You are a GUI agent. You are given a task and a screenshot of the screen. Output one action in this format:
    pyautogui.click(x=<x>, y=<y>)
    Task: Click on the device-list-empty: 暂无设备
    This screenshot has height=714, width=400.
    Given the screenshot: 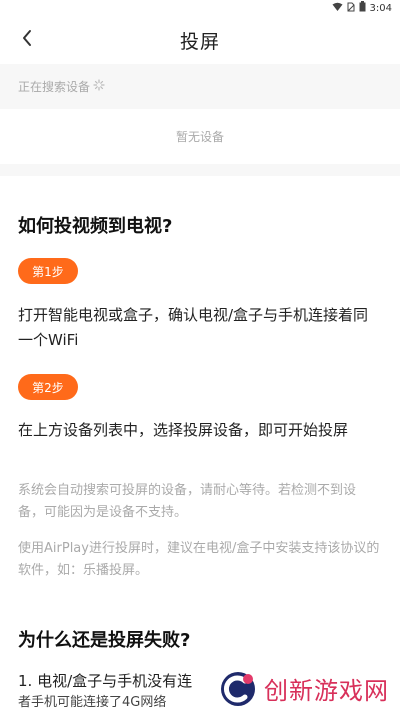 What is the action you would take?
    pyautogui.click(x=200, y=136)
    